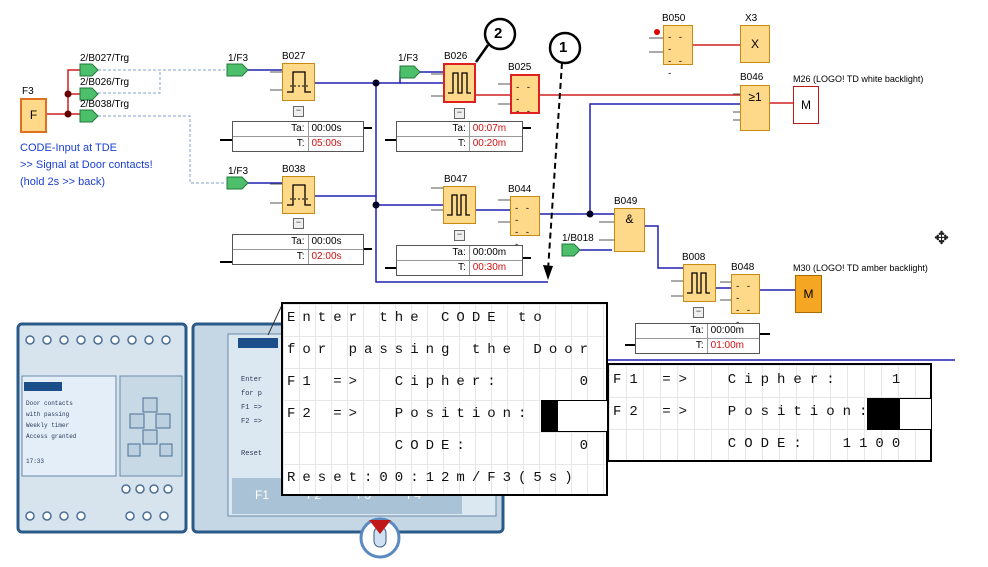  I want to click on b038-params: Ta: 00:00s T: 02:00s, so click(298, 249).